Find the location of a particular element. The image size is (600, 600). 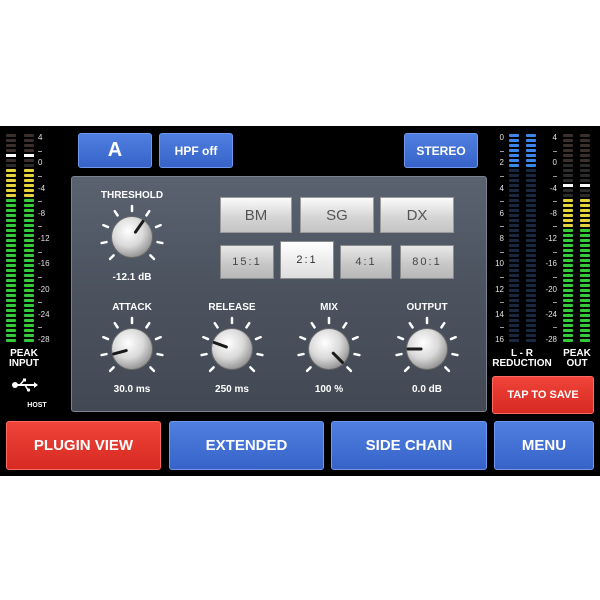

peak-input-label: PEAK INPUT is located at coordinates (24, 358).